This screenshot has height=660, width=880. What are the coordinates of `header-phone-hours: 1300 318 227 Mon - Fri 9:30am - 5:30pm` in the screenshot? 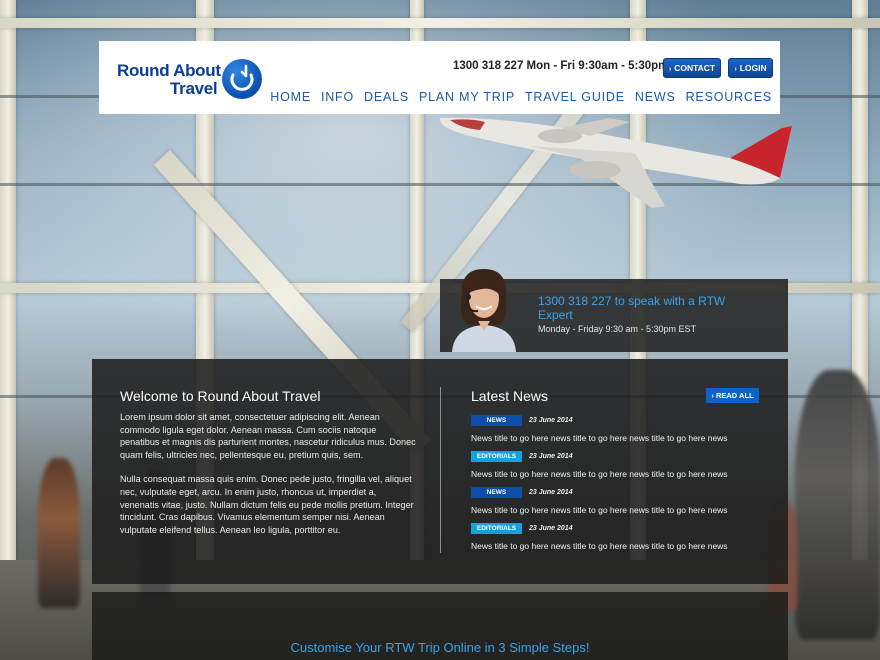 It's located at (561, 66).